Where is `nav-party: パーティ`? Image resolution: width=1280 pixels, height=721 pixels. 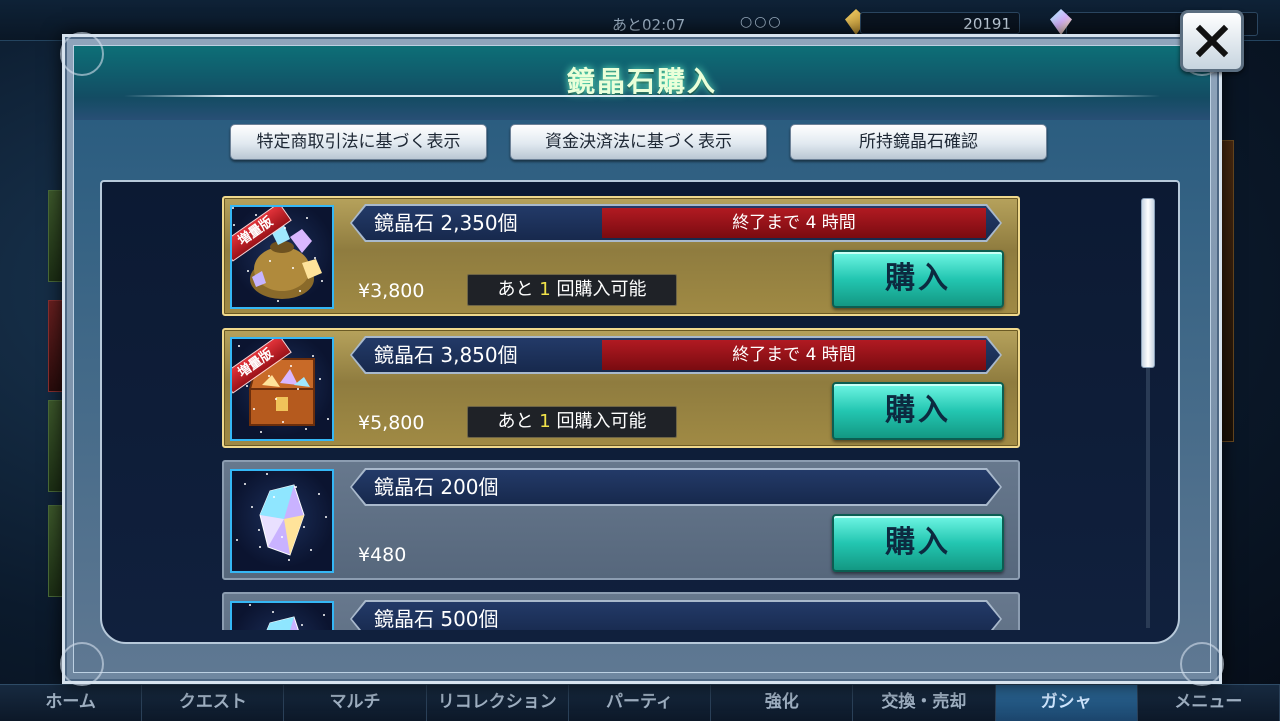
nav-party: パーティ is located at coordinates (640, 703).